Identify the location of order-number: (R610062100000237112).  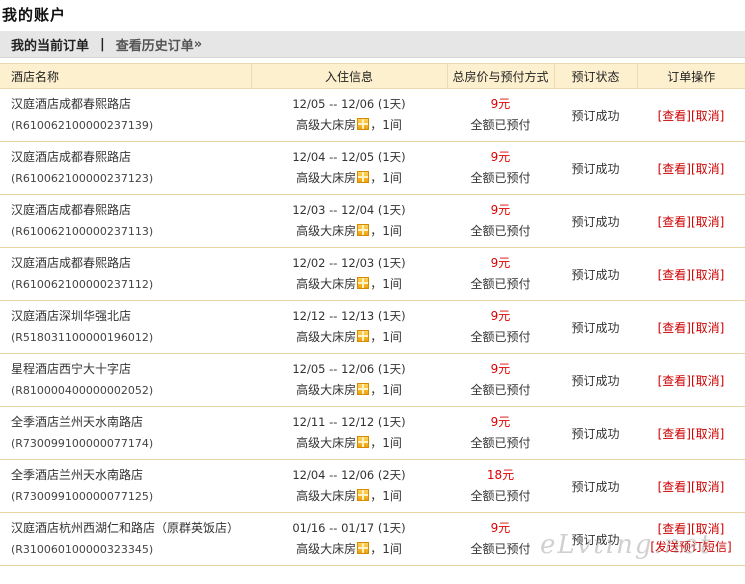
(82, 284).